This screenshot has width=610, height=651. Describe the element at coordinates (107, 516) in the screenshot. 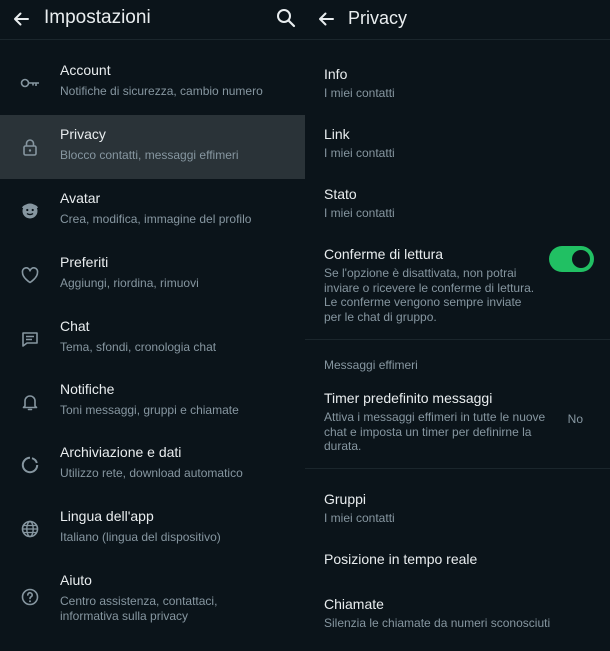

I see `settings-item-title: Lingua dell'app` at that location.